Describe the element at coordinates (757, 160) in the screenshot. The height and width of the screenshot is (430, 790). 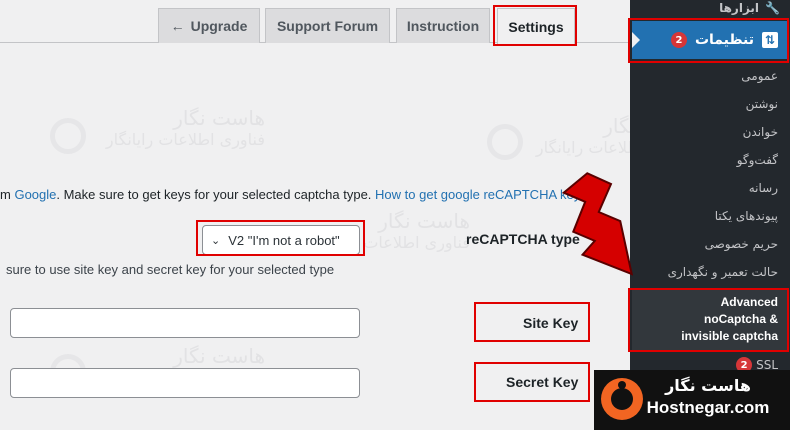
I see `sidebar-sub-discussion: گفت‌وگو` at that location.